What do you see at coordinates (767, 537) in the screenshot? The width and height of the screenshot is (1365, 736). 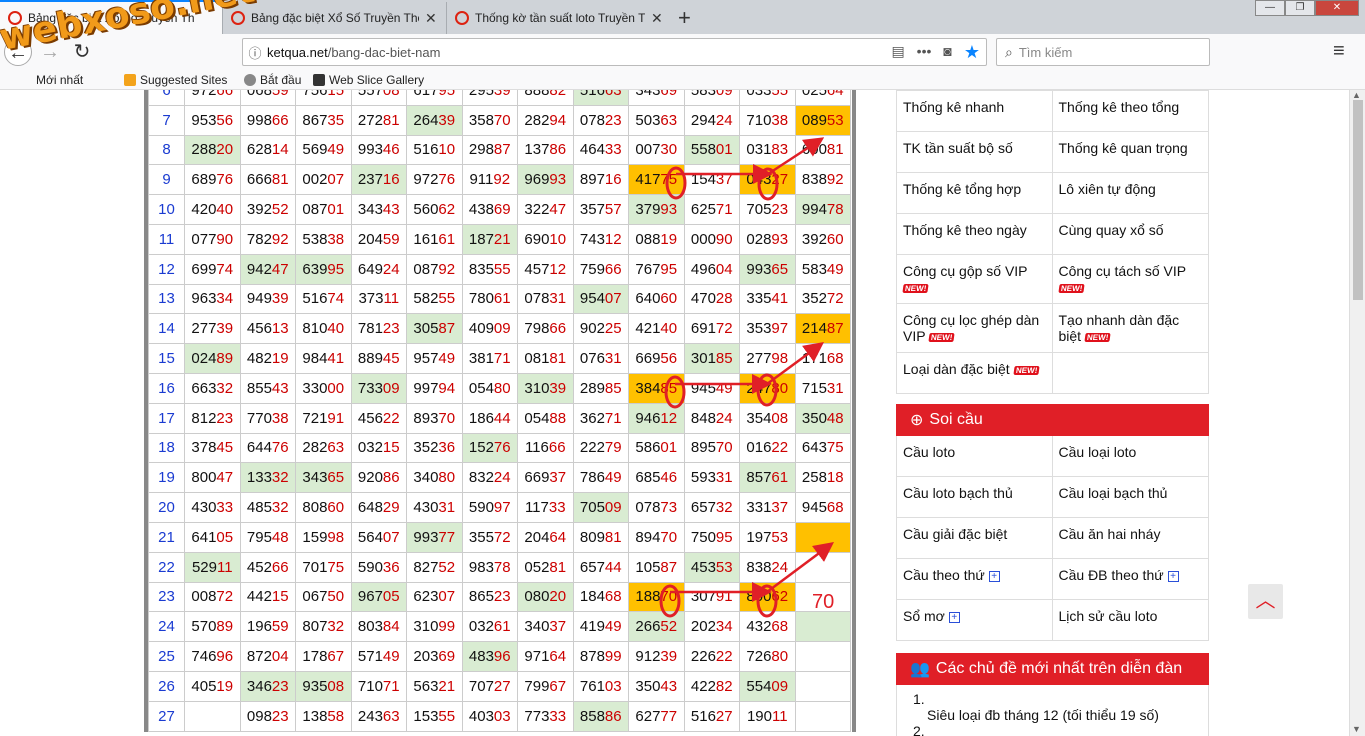 I see `result-cell: 19753` at bounding box center [767, 537].